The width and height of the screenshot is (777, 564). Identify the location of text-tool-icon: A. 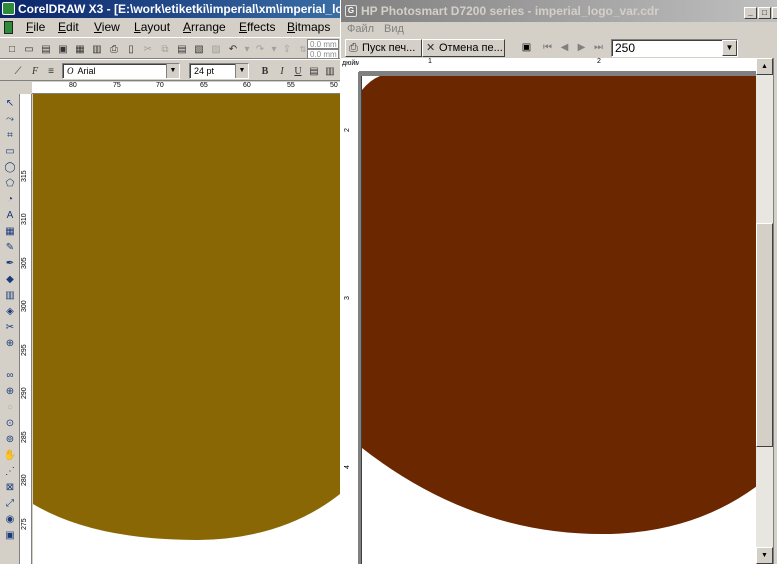
(10, 215).